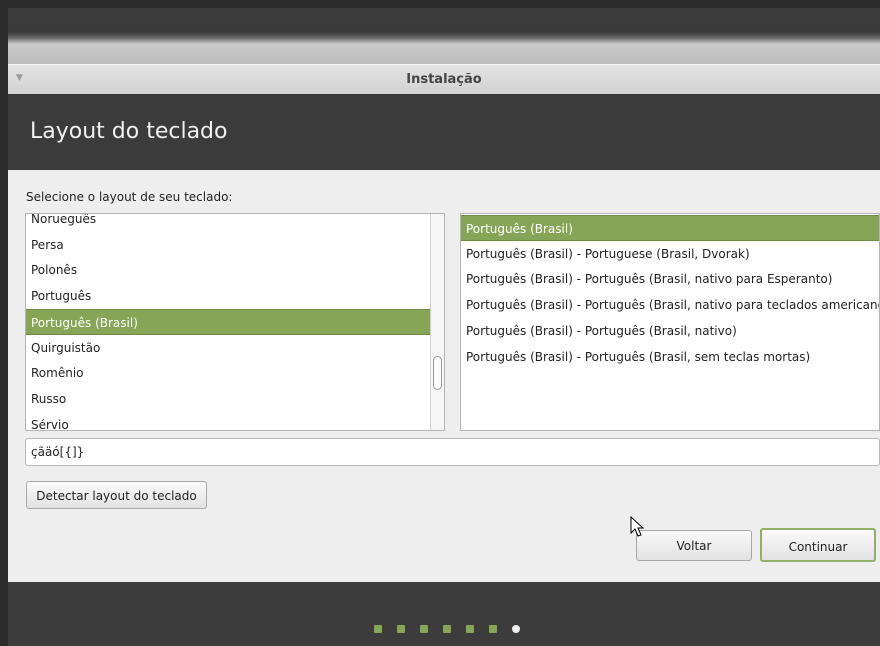  What do you see at coordinates (437, 373) in the screenshot?
I see `layout-list-scroll-thumb` at bounding box center [437, 373].